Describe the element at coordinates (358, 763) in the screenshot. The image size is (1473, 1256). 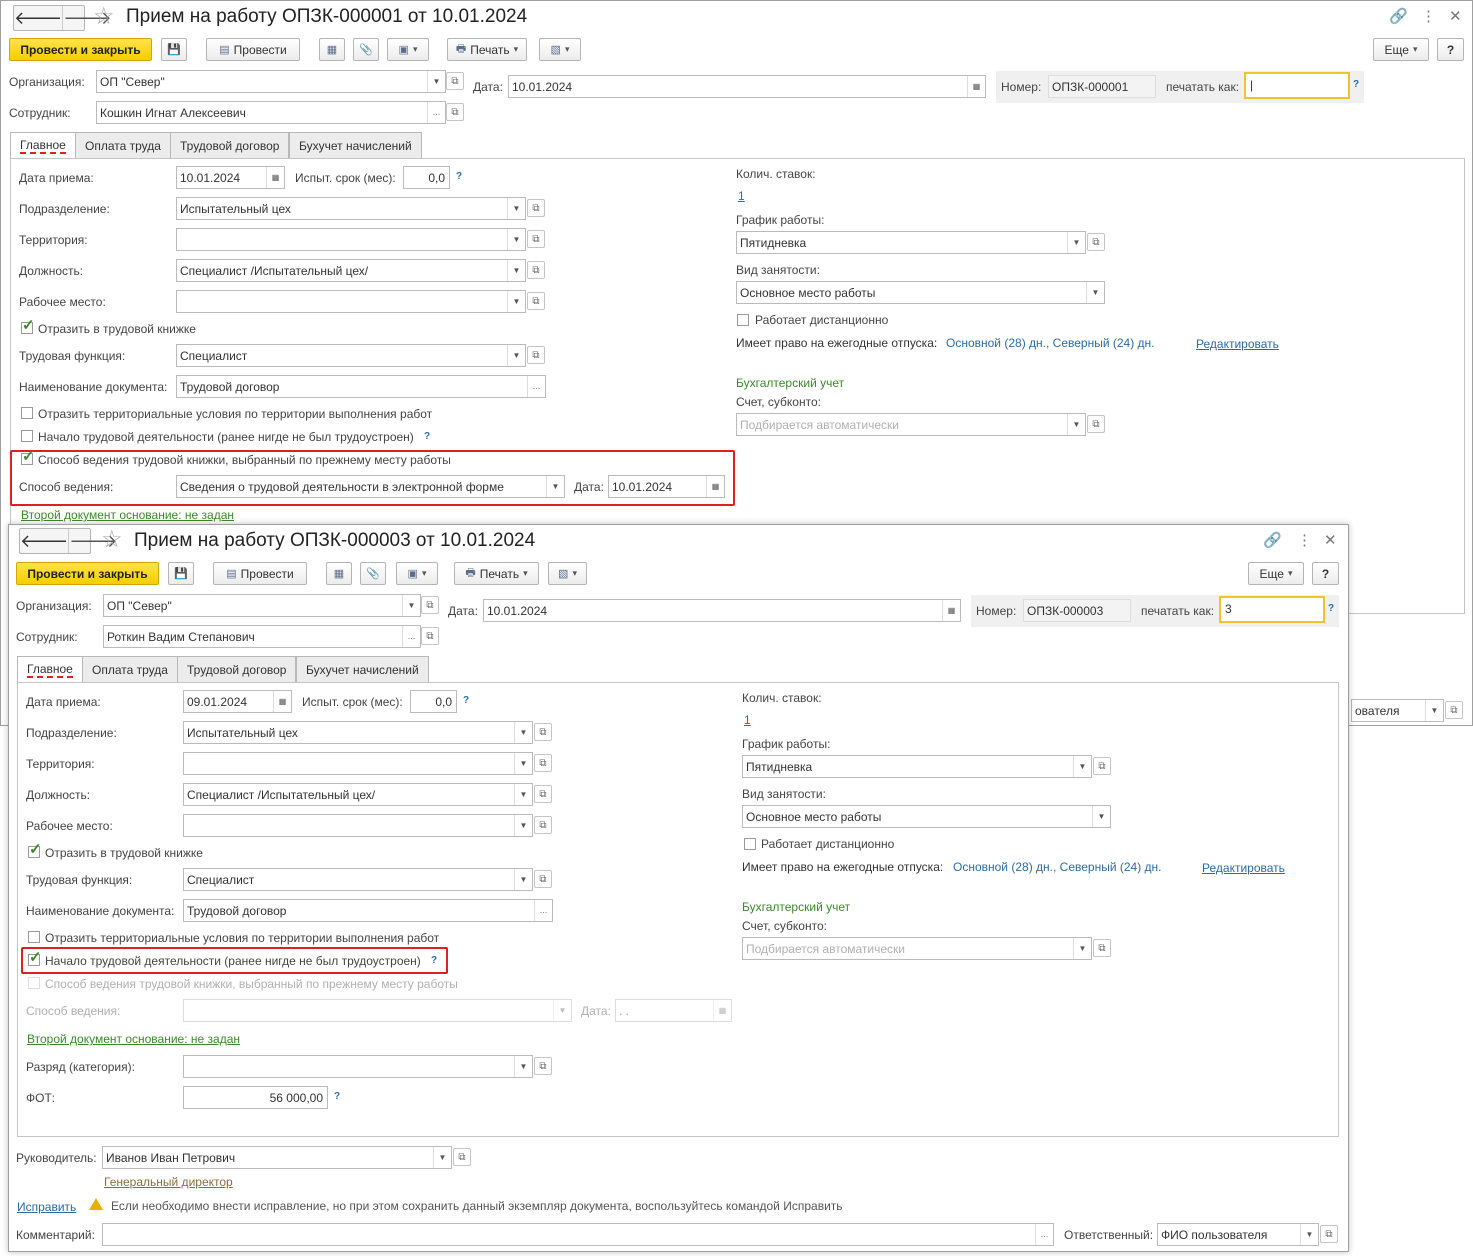
I see `territory-field: ▼` at that location.